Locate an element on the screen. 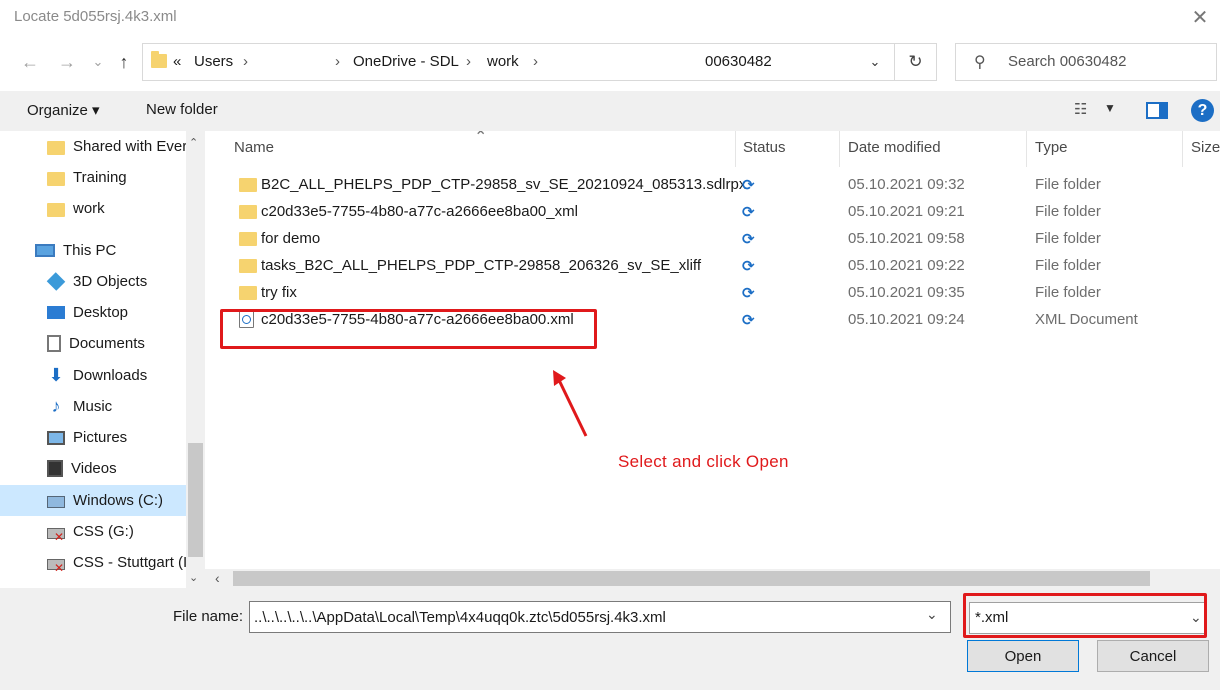 Image resolution: width=1220 pixels, height=690 pixels. column-header-type: Type is located at coordinates (1051, 147).